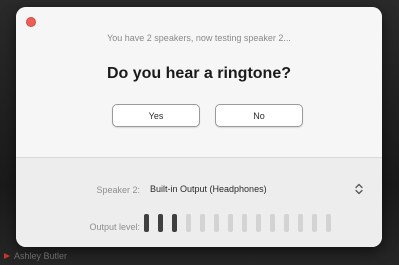 This screenshot has height=265, width=399. I want to click on yes-button-label: Yes, so click(156, 115).